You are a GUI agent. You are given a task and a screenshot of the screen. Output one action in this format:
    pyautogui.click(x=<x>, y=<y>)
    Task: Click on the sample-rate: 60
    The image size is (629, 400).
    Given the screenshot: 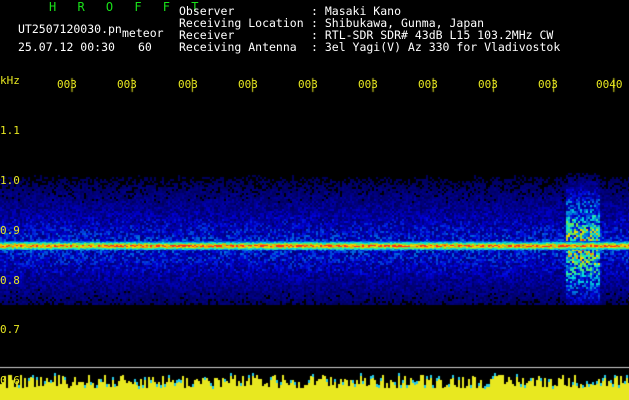 What is the action you would take?
    pyautogui.click(x=145, y=47)
    